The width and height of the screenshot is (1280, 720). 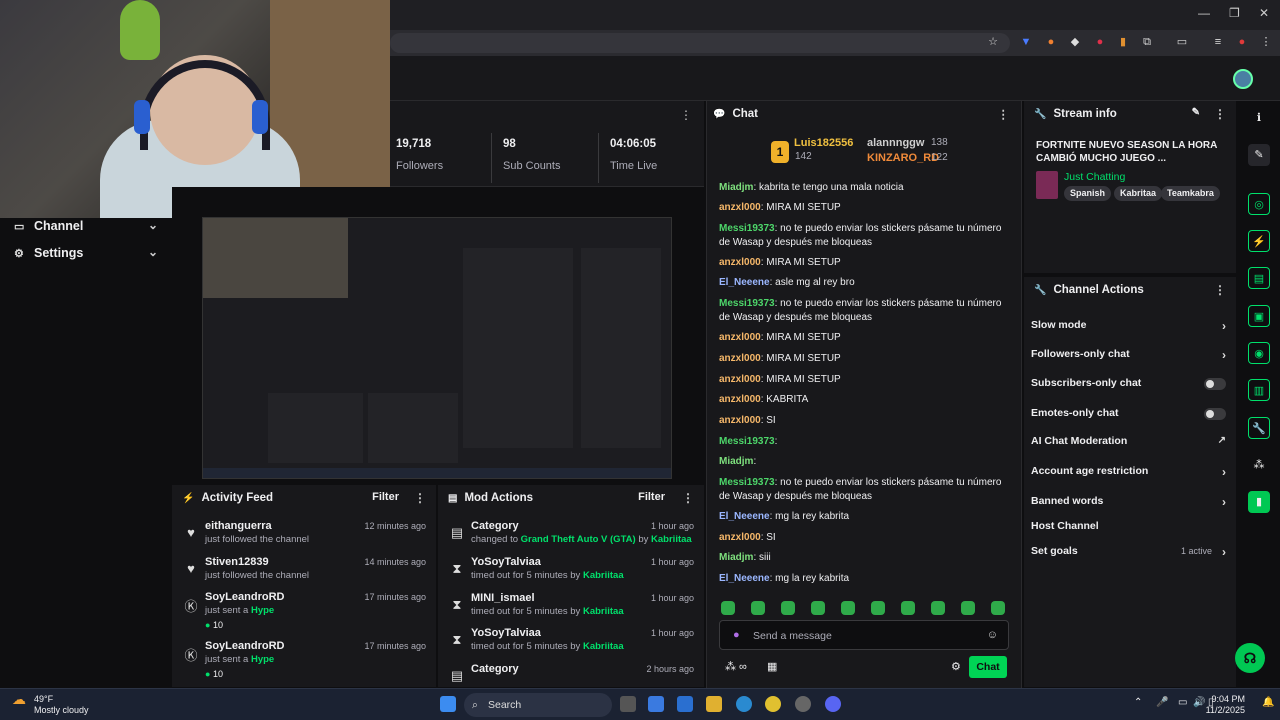 I want to click on chrome-icon, so click(x=773, y=704).